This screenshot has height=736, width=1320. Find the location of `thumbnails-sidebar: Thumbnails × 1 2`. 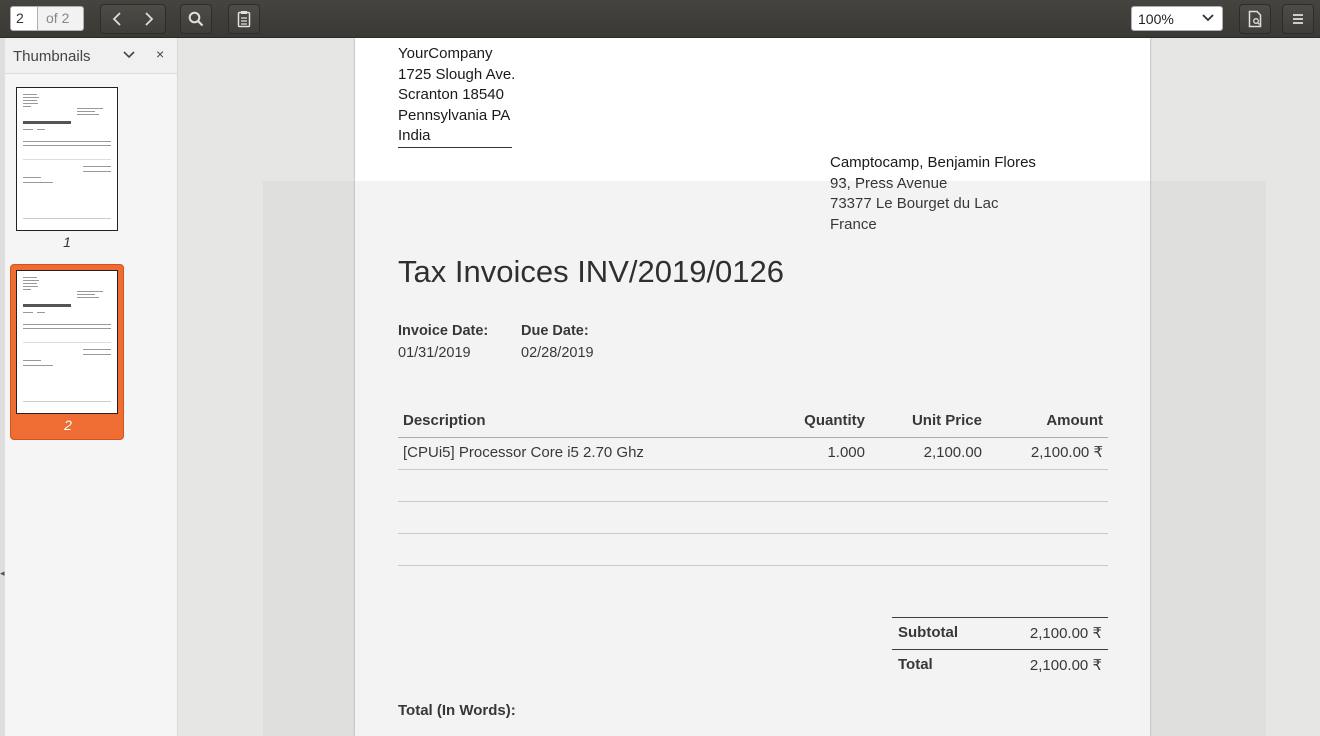

thumbnails-sidebar: Thumbnails × 1 2 is located at coordinates (91, 387).